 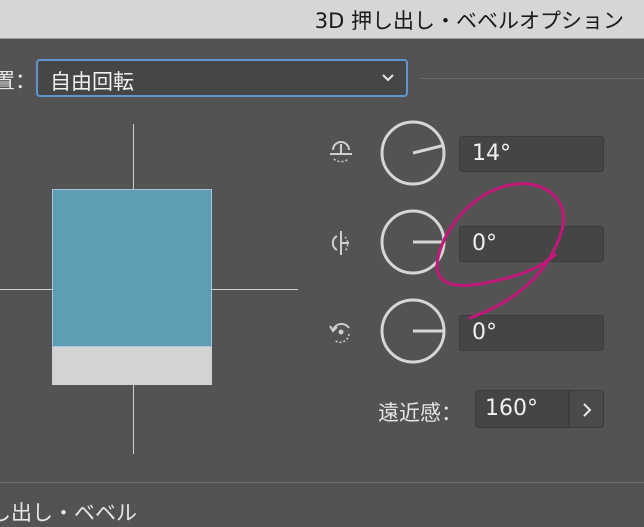 I want to click on perspective-slider-button, so click(x=586, y=409).